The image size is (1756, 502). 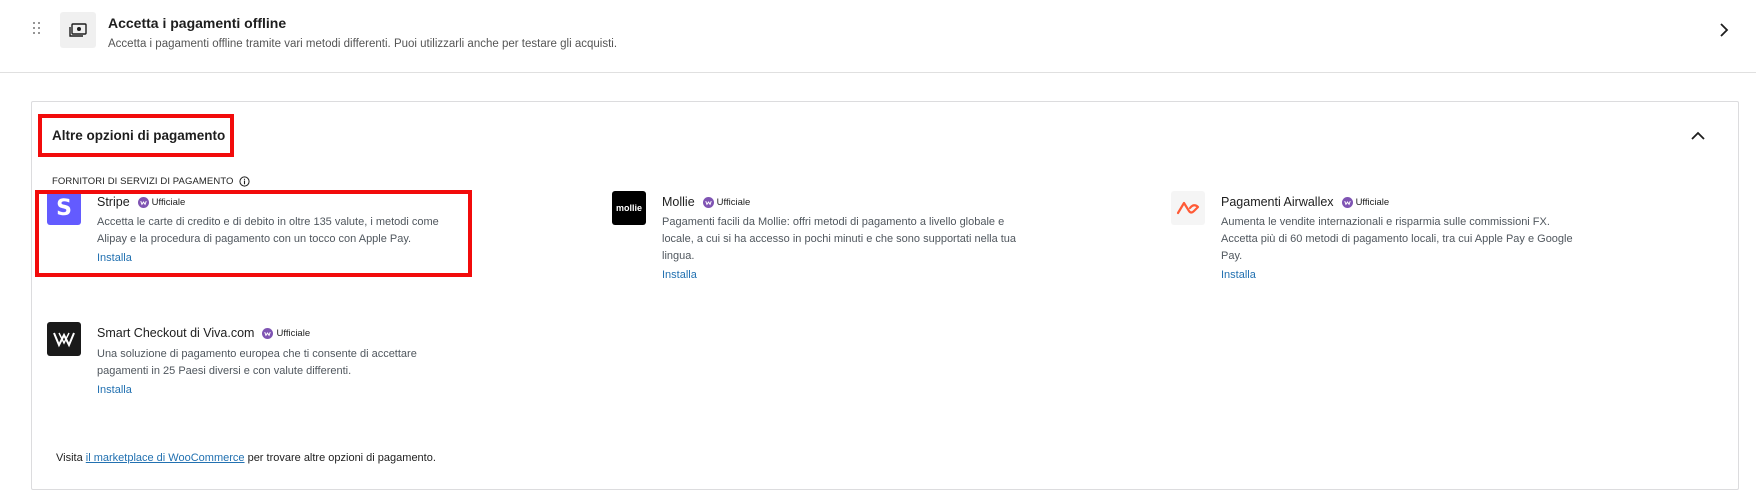 What do you see at coordinates (176, 333) in the screenshot?
I see `provider-name: Smart Checkout di Viva.com` at bounding box center [176, 333].